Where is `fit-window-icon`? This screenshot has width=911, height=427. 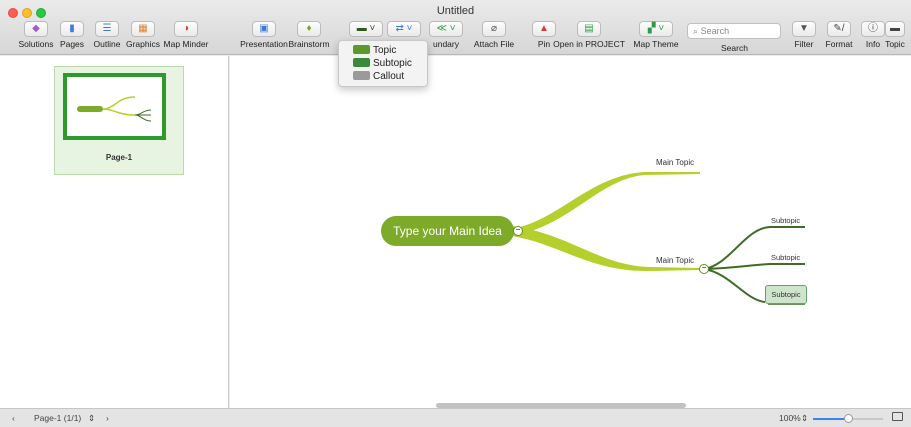
fit-window-icon is located at coordinates (897, 416).